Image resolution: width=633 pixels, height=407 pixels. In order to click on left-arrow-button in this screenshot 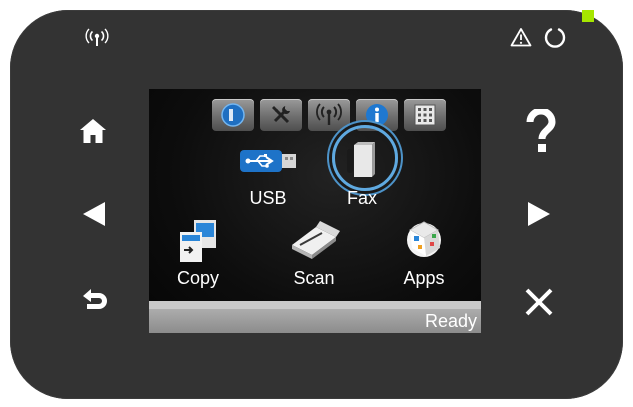, I will do `click(94, 214)`.